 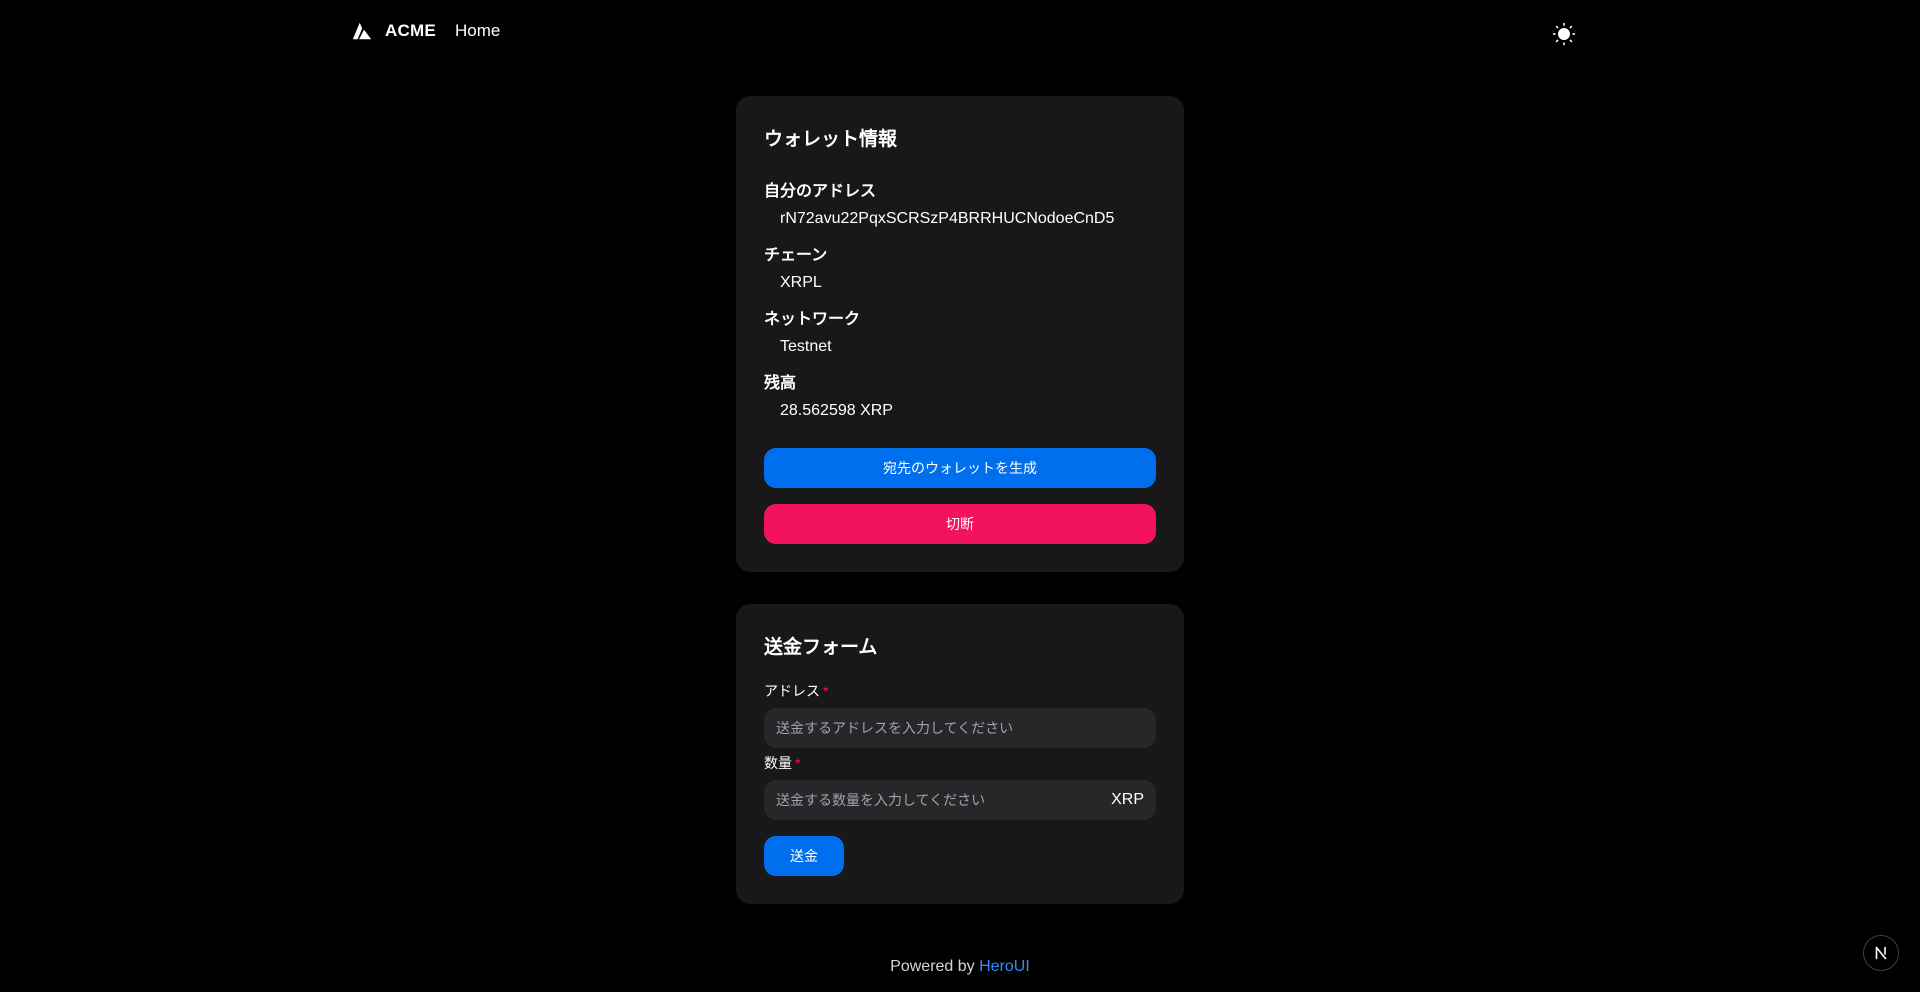 I want to click on amount-unit: XRP, so click(x=1127, y=799).